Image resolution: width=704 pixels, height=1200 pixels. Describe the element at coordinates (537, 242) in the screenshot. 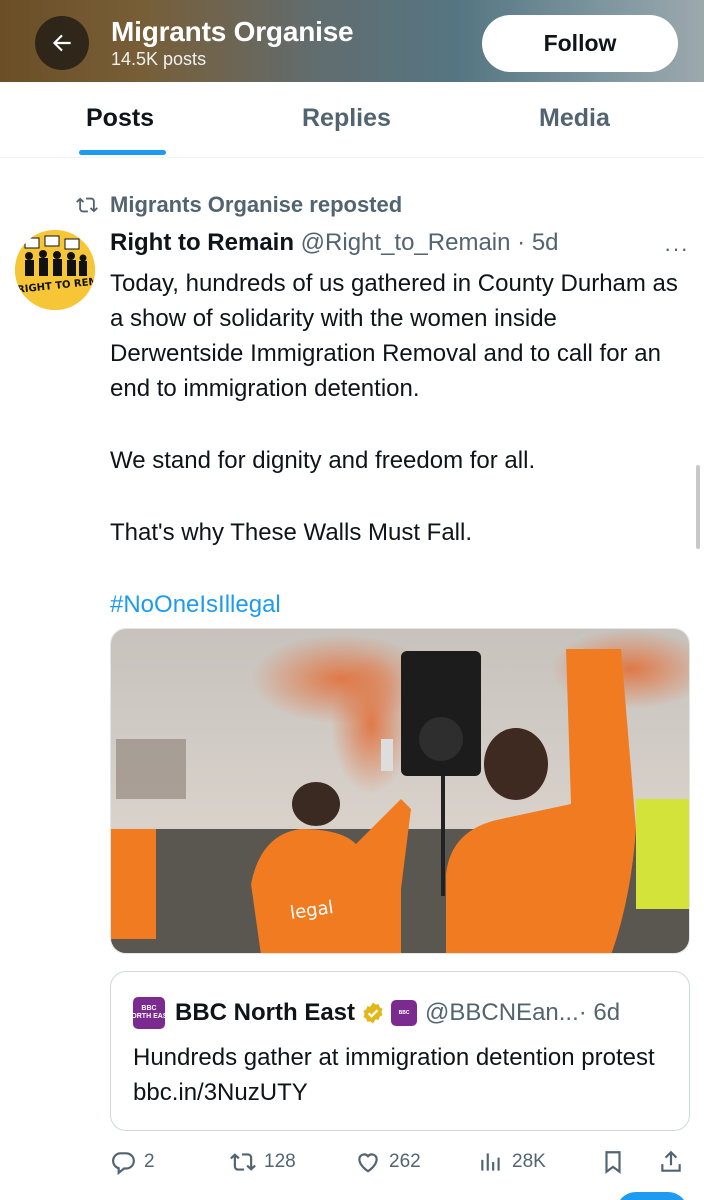

I see `post-time: · 5d` at that location.